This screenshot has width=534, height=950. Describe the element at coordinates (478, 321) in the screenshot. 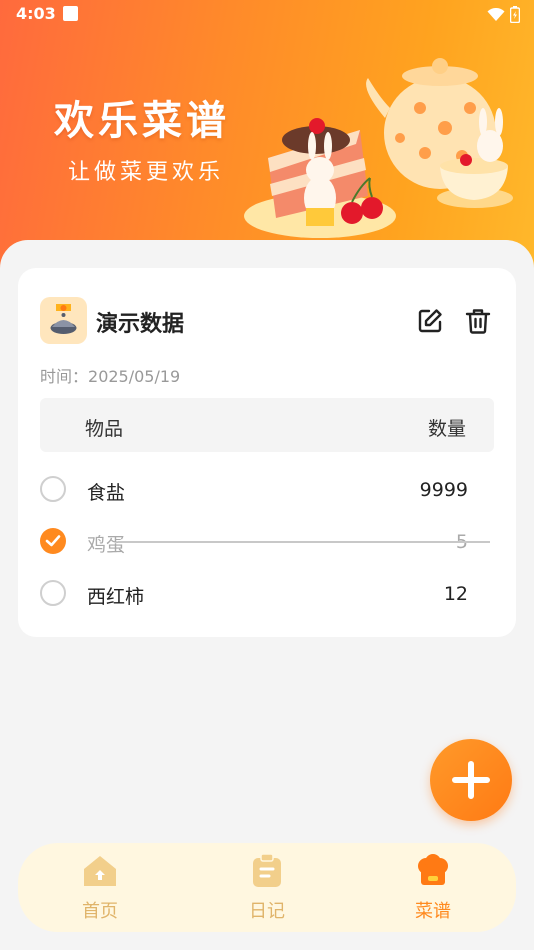

I see `delete-icon` at that location.